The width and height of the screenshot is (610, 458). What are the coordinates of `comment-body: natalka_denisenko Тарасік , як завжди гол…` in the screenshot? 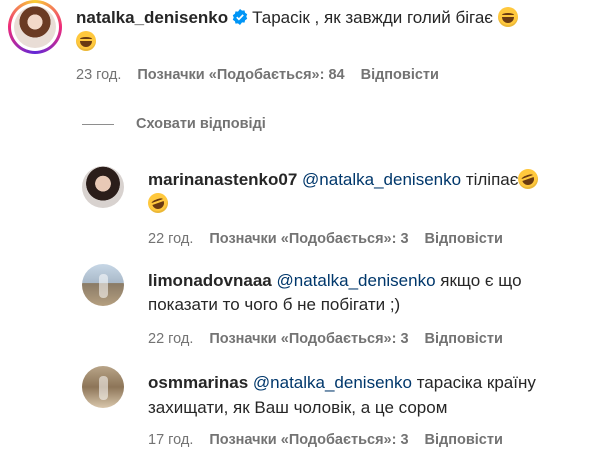 It's located at (297, 18).